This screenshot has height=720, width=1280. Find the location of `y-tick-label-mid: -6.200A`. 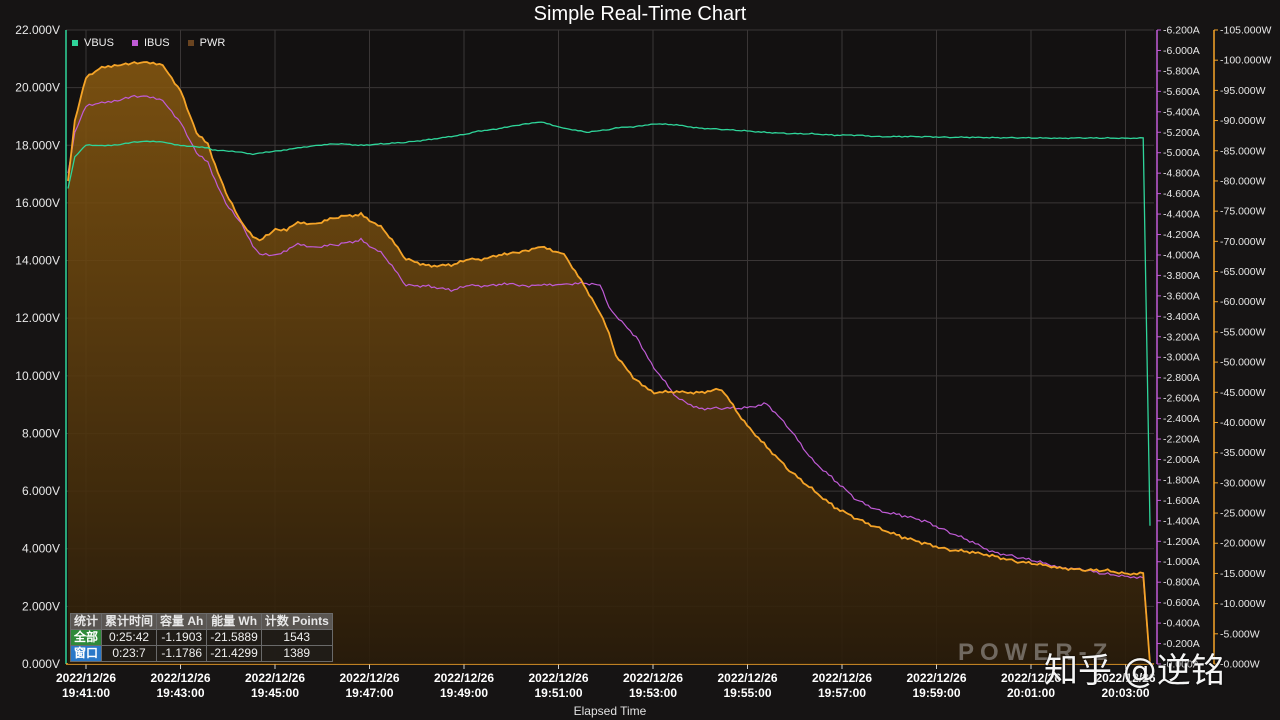

y-tick-label-mid: -6.200A is located at coordinates (1181, 31).